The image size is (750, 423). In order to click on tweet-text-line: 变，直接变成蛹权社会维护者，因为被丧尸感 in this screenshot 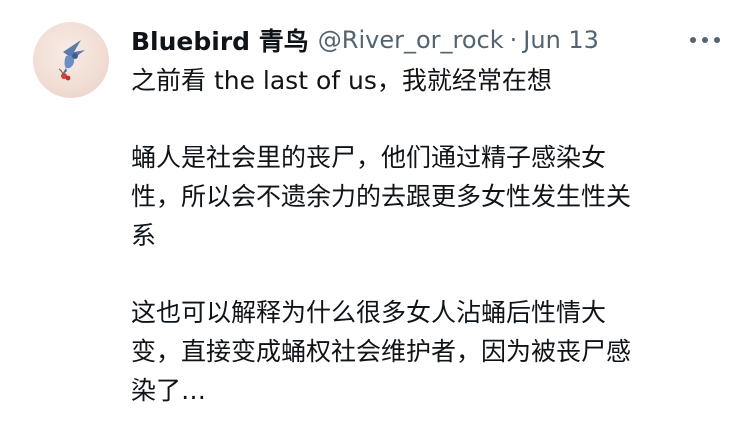, I will do `click(381, 351)`.